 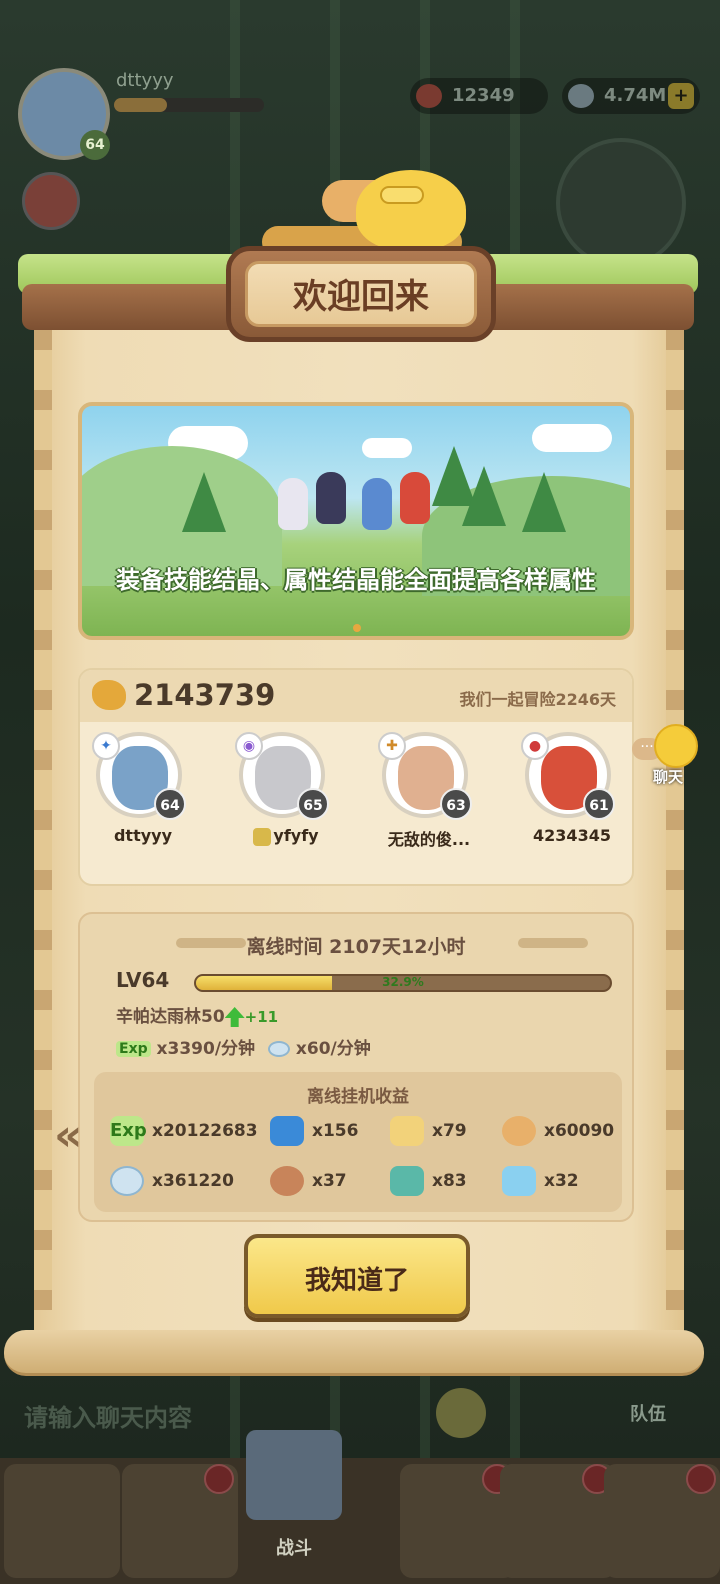 I want to click on exp-rate-value: x3390/分钟, so click(x=206, y=1049).